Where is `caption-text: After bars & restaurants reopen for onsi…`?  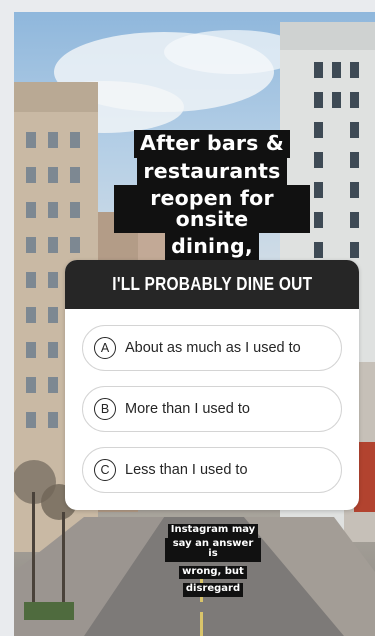 caption-text: After bars & restaurants reopen for onsi… is located at coordinates (212, 195).